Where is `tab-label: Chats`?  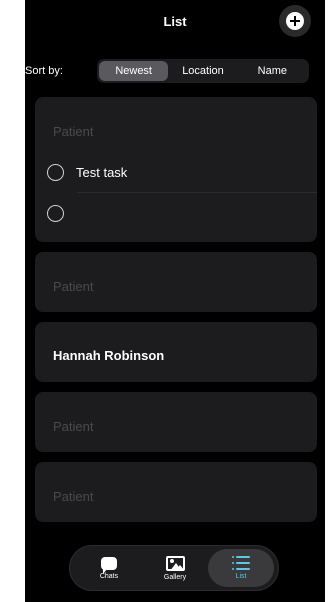
tab-label: Chats is located at coordinates (109, 576).